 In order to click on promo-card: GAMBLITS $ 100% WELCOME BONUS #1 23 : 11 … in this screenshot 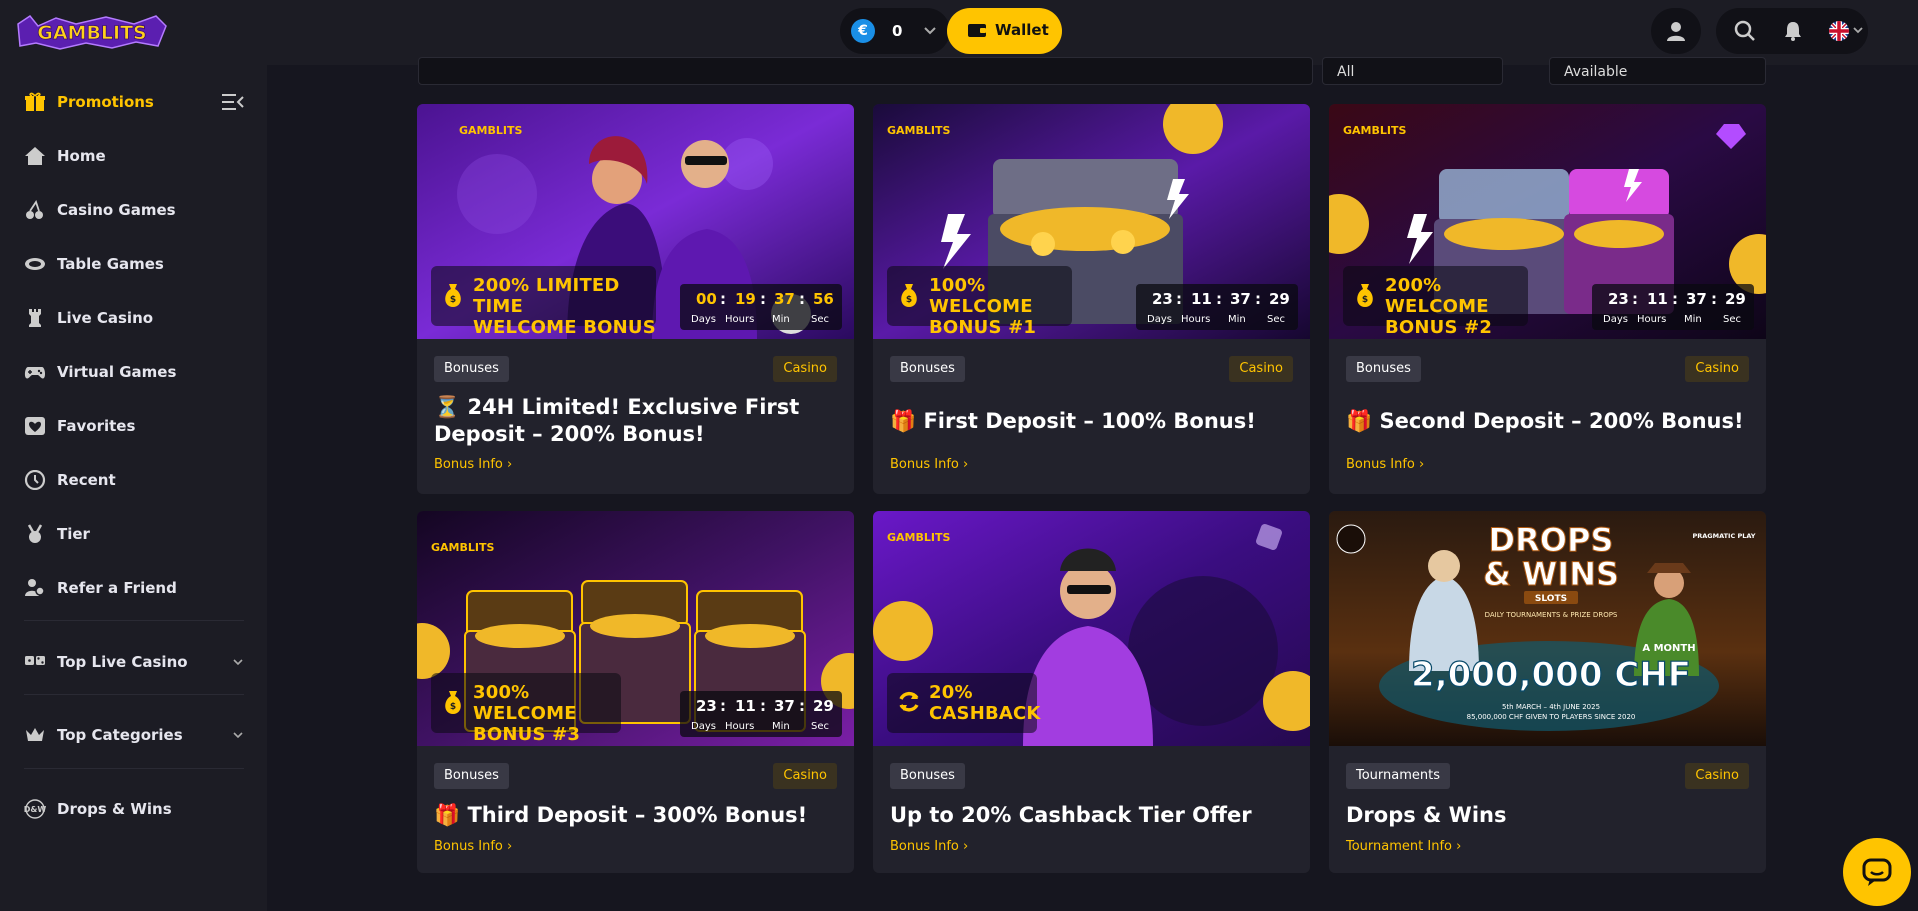, I will do `click(1091, 299)`.